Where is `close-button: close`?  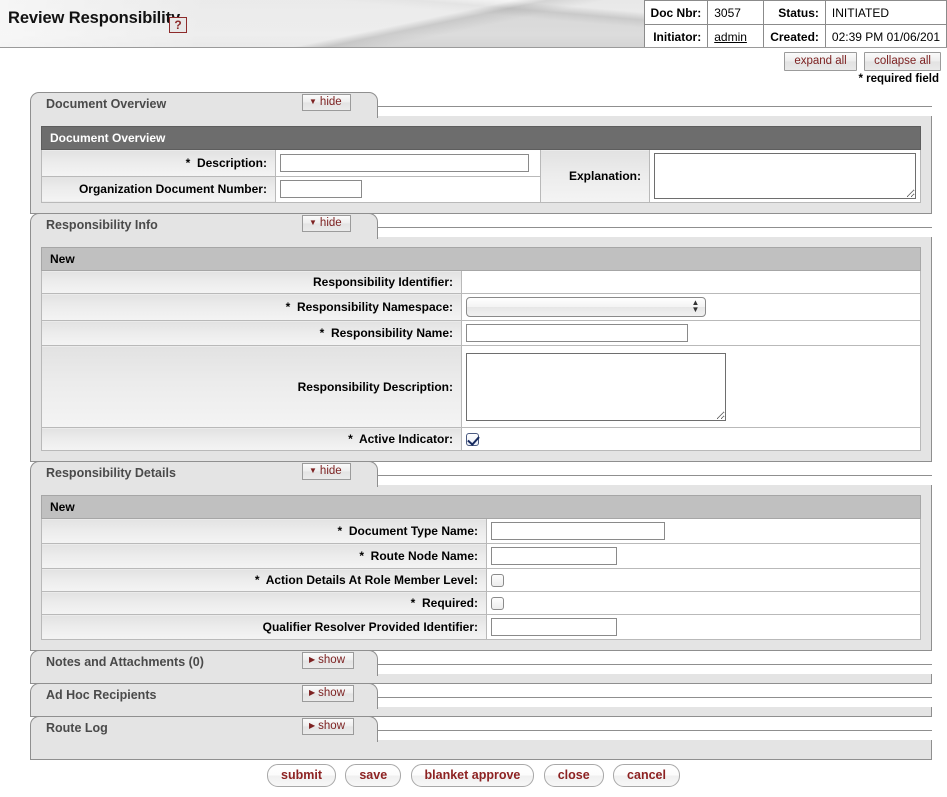 close-button: close is located at coordinates (573, 775).